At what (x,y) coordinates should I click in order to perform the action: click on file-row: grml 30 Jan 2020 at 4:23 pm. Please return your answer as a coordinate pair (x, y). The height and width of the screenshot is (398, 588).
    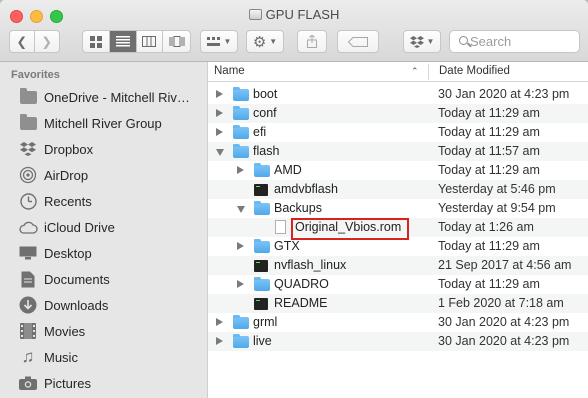
    Looking at the image, I should click on (398, 322).